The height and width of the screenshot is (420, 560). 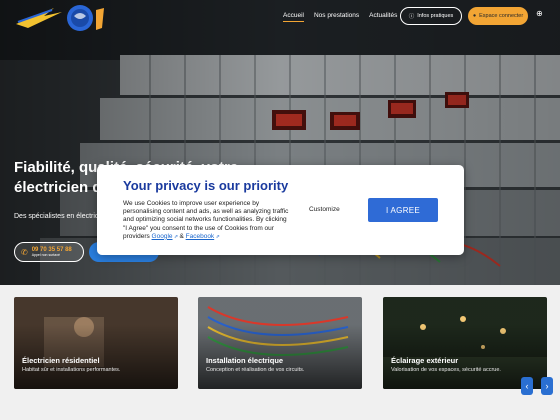 I want to click on connect-button: ● Espace connecter, so click(x=498, y=16).